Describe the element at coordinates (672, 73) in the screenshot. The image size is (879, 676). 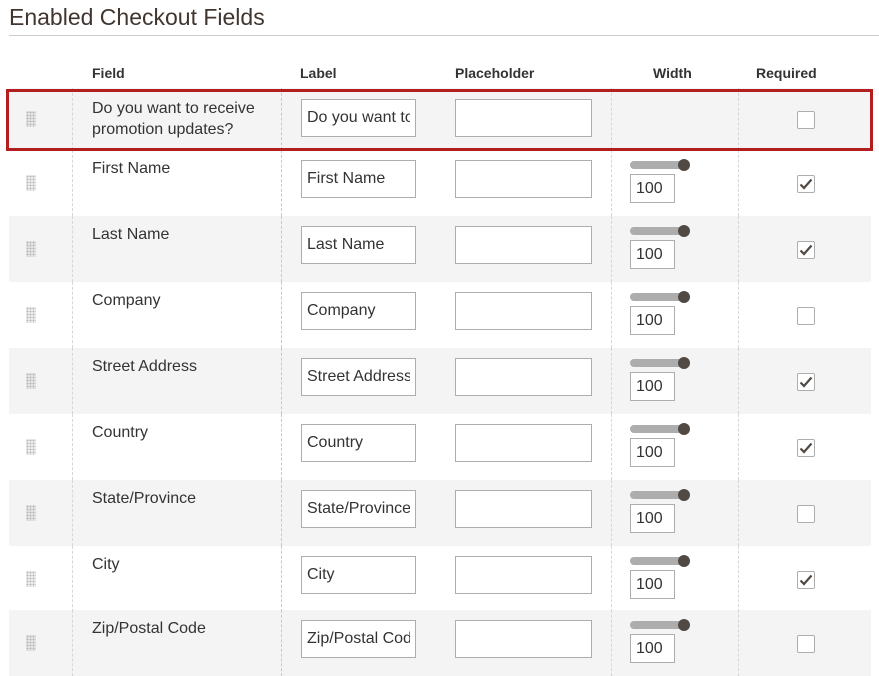
I see `column-header-width: Width` at that location.